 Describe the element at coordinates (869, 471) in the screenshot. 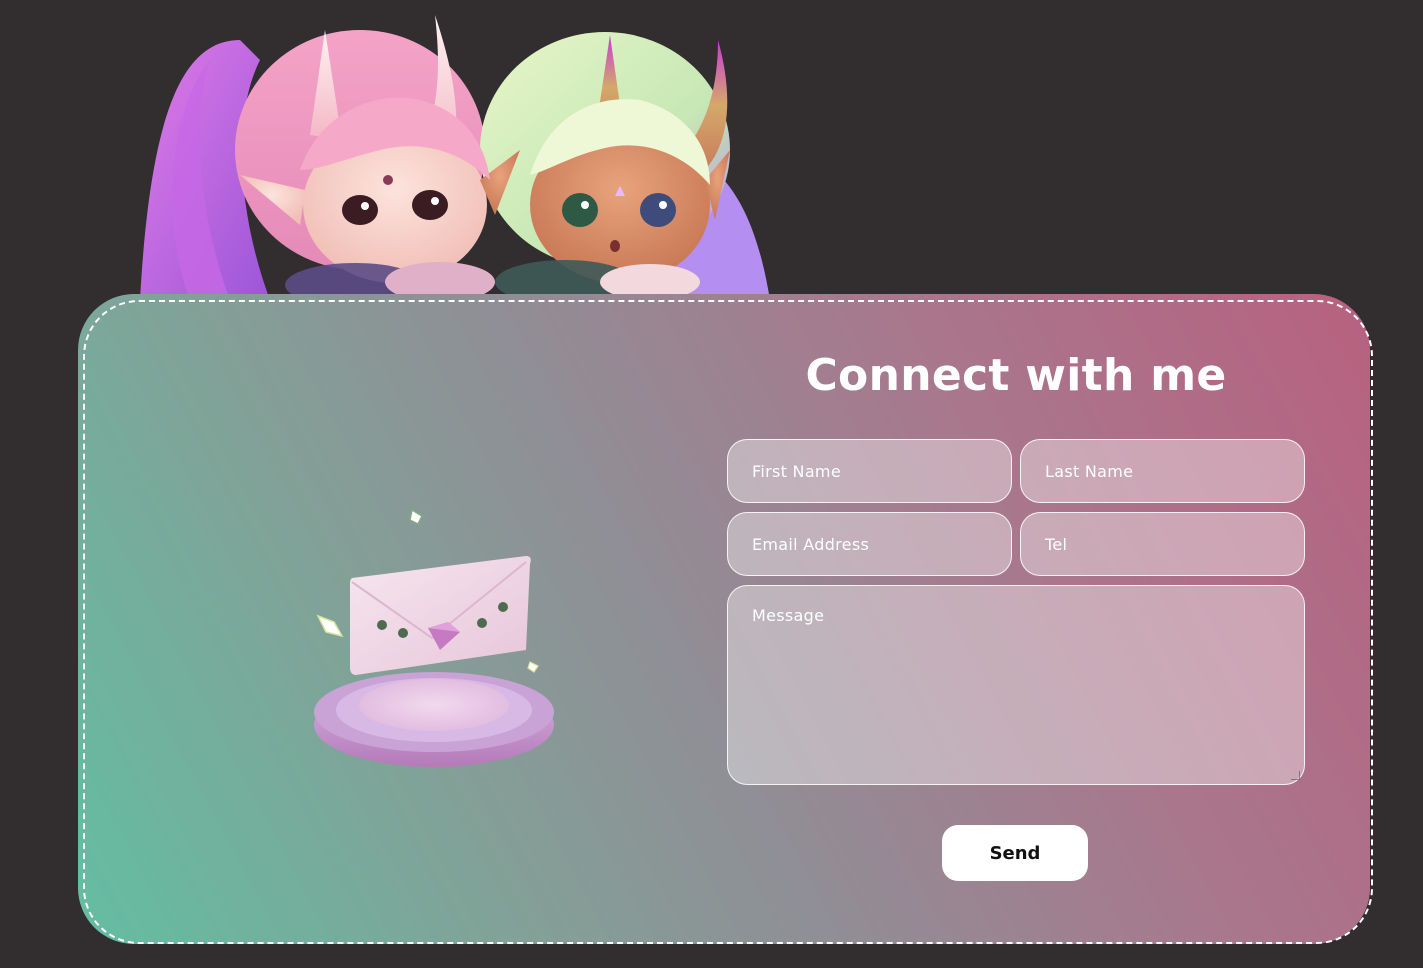

I see `first-name-input: First Name` at that location.